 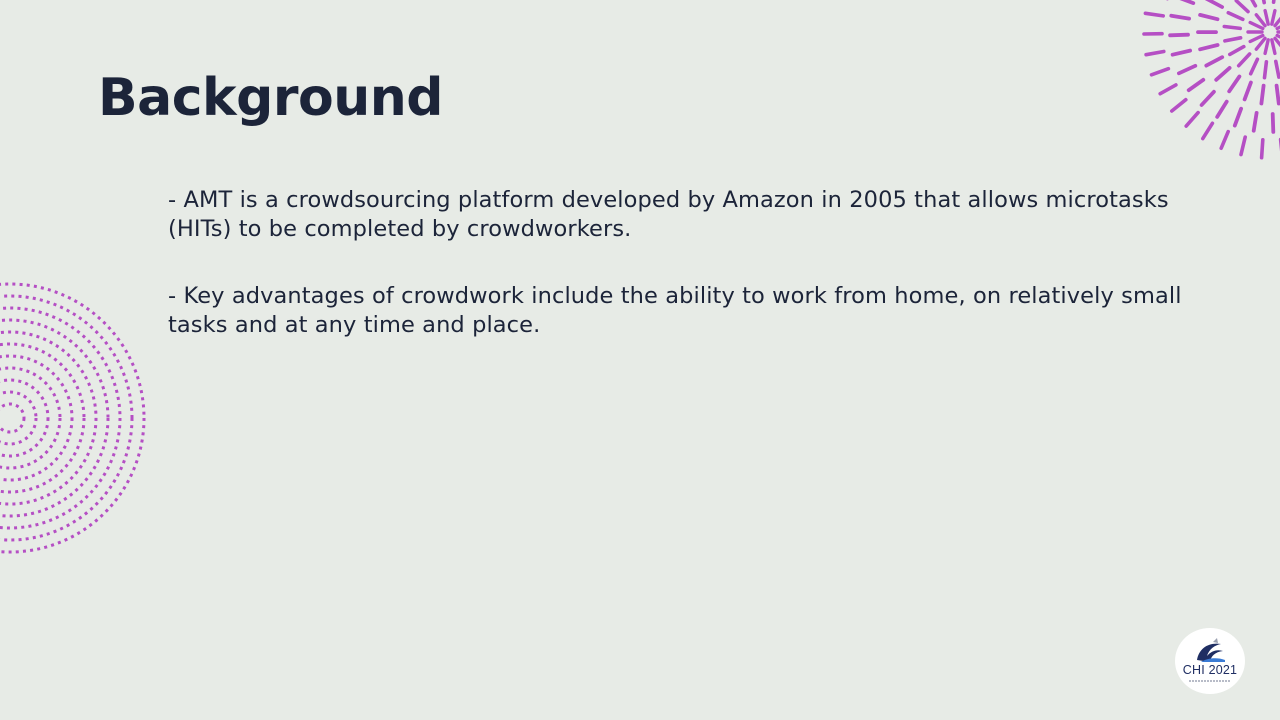 What do you see at coordinates (1210, 681) in the screenshot?
I see `logo-tagline-line` at bounding box center [1210, 681].